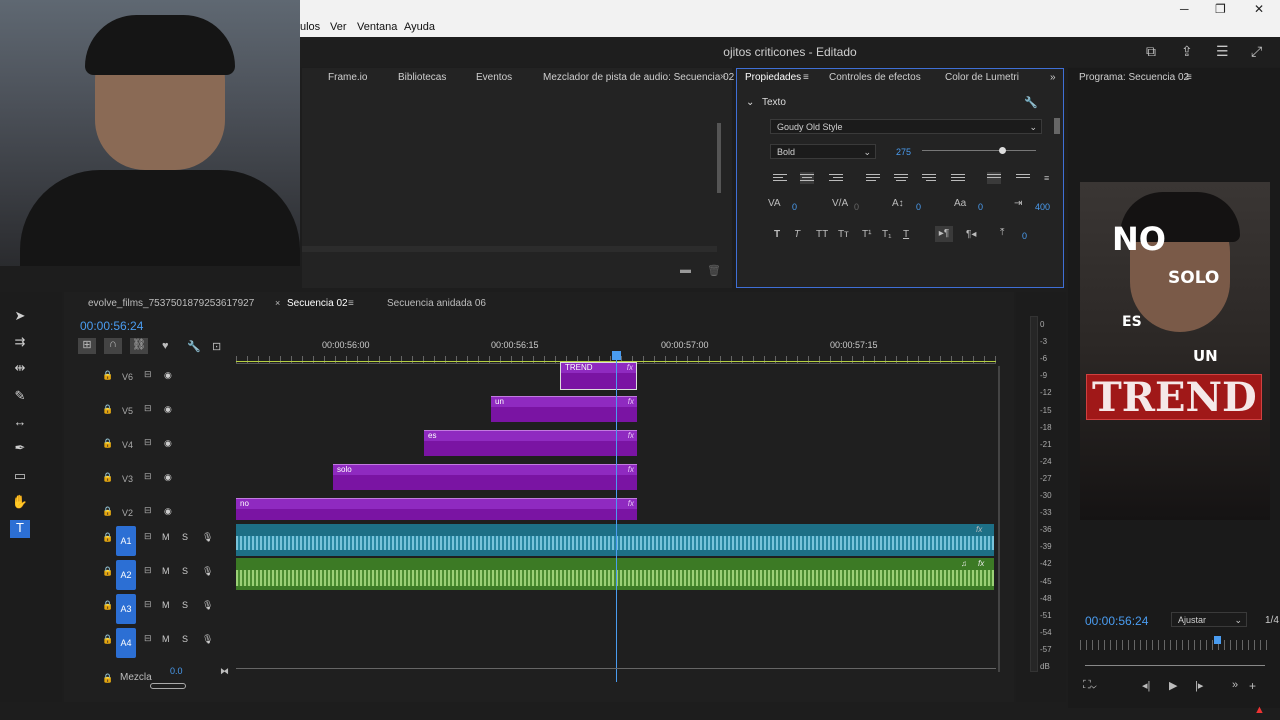 Image resolution: width=1280 pixels, height=720 pixels. What do you see at coordinates (714, 270) in the screenshot?
I see `trash-icon: 🗑` at bounding box center [714, 270].